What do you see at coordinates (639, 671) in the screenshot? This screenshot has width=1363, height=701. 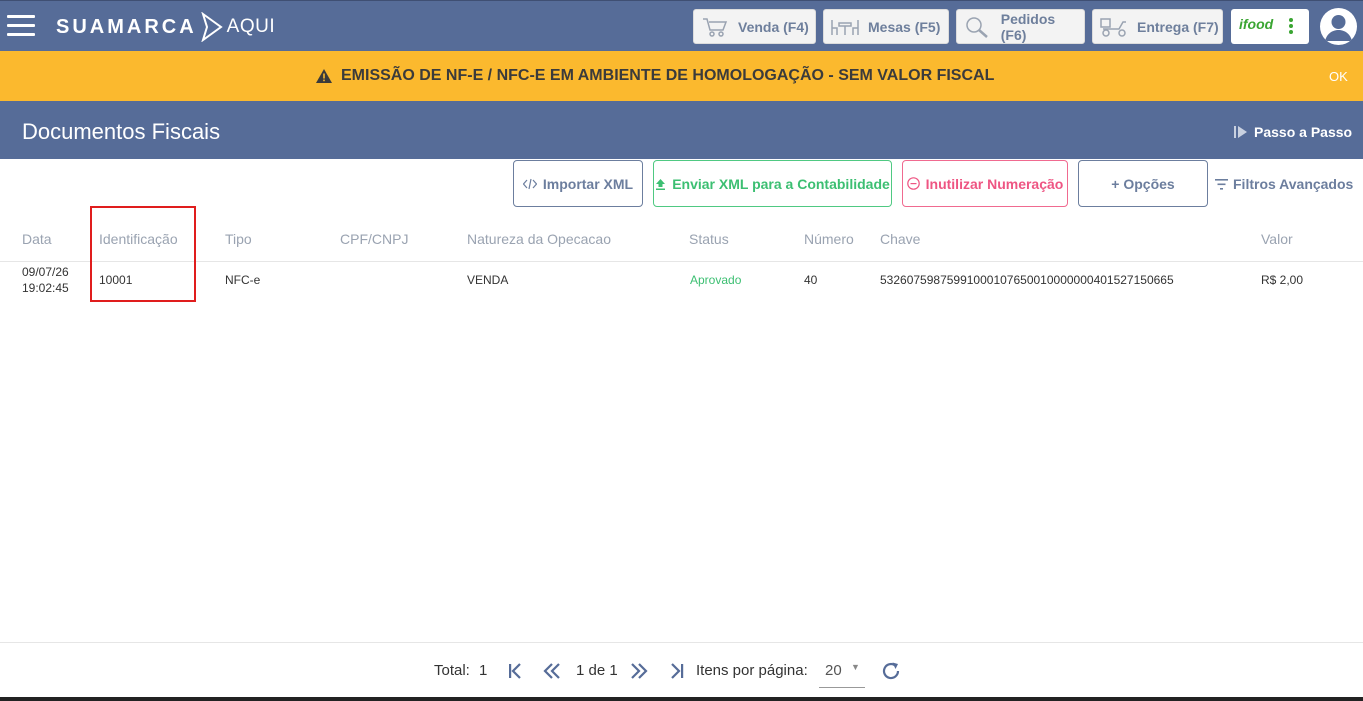 I see `next-page-icon` at bounding box center [639, 671].